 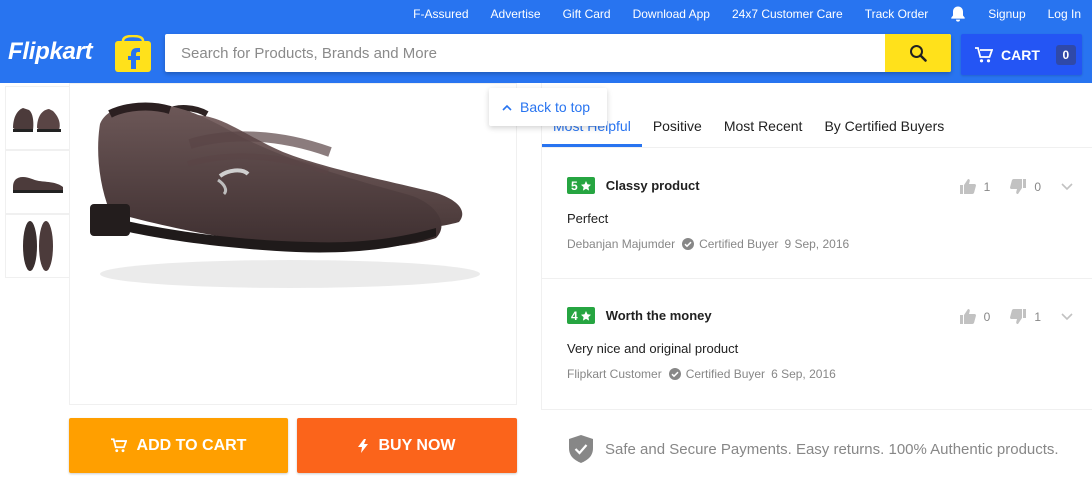 I want to click on cart-button: CART 0, so click(x=1021, y=54).